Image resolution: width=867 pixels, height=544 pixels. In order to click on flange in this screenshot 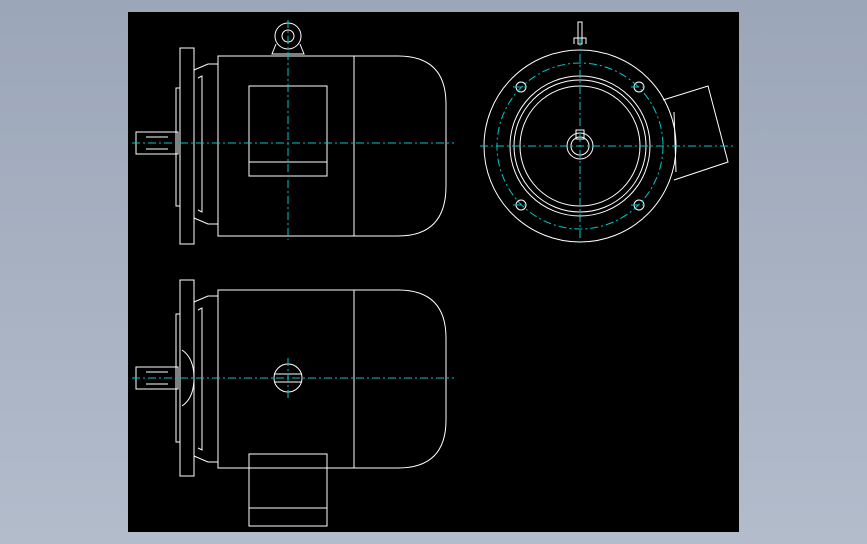, I will do `click(187, 146)`.